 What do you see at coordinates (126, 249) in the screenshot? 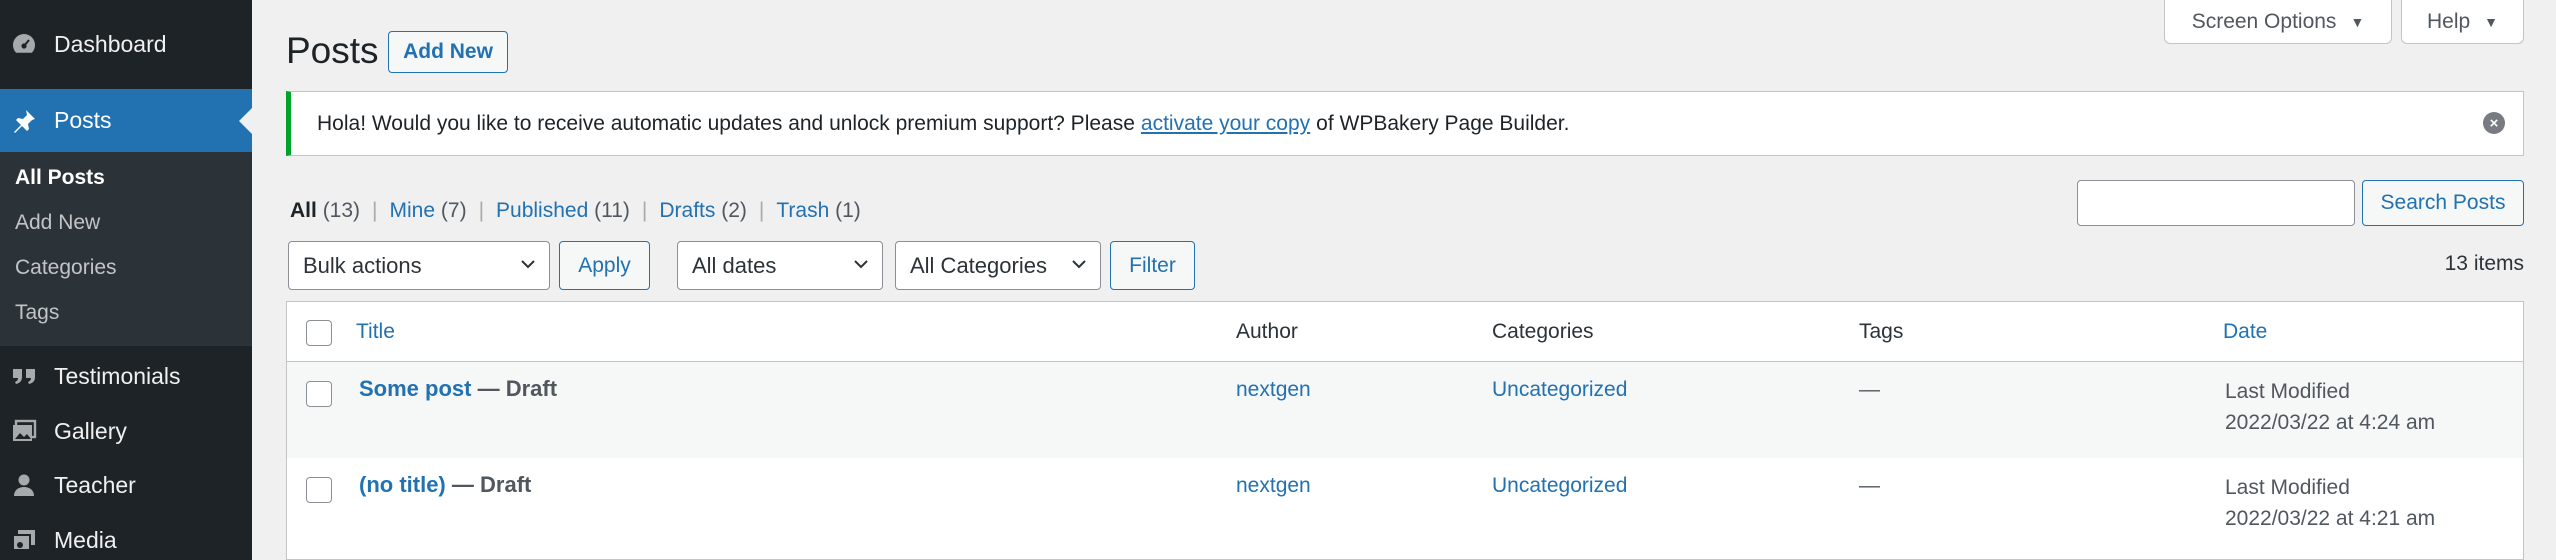
I see `posts-submenu: All Posts Add New Categories Tags` at bounding box center [126, 249].